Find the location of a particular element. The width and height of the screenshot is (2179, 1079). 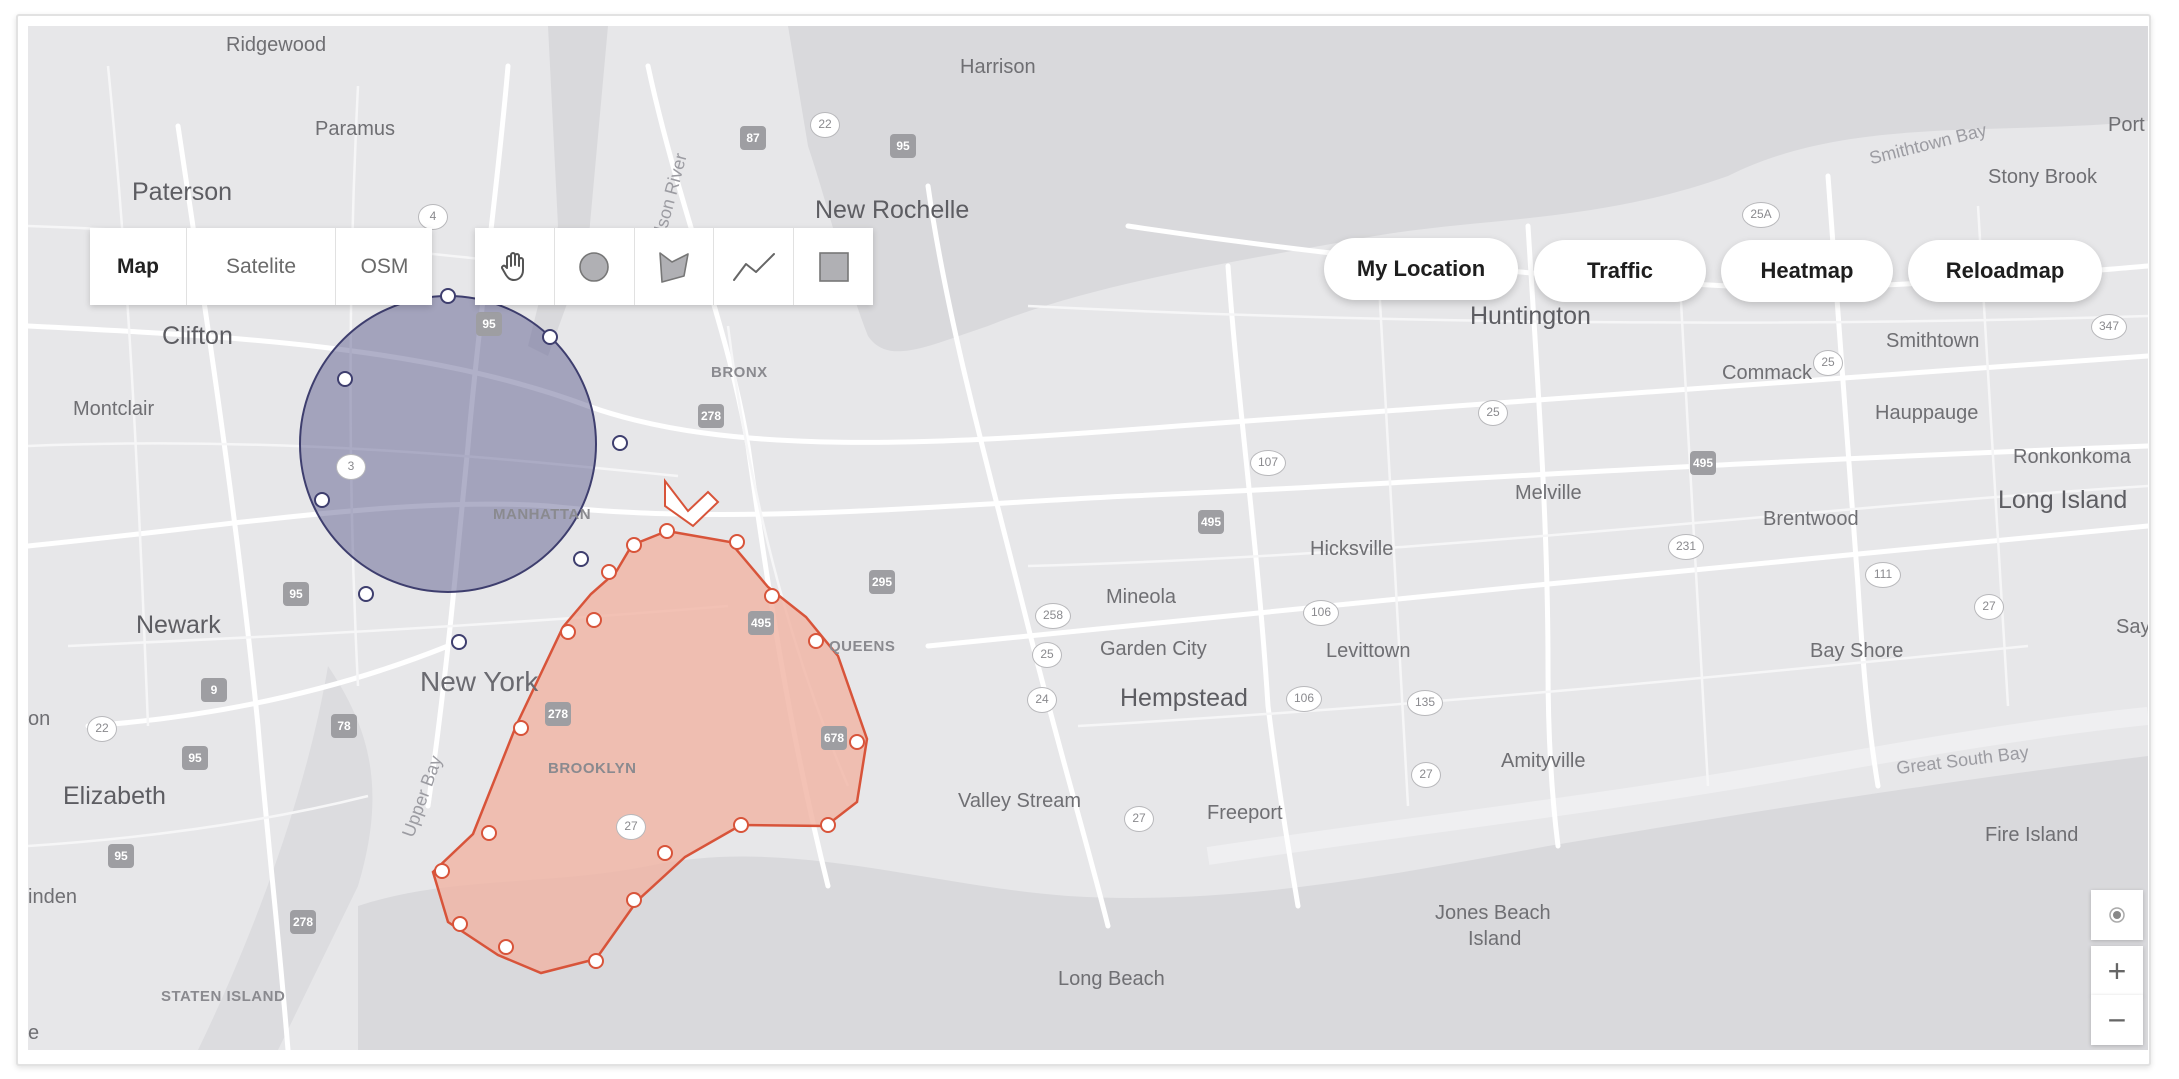

route-shield: 4 is located at coordinates (433, 217).